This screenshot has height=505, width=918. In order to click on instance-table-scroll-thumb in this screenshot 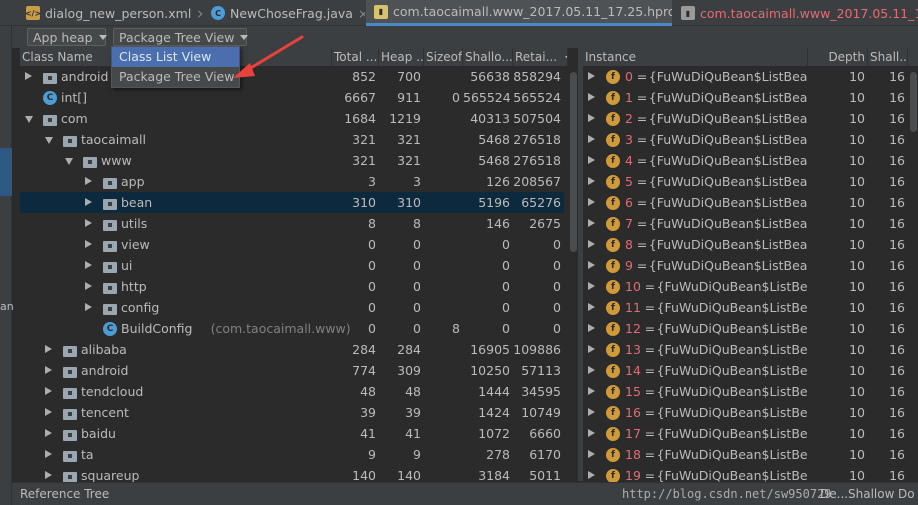, I will do `click(913, 102)`.